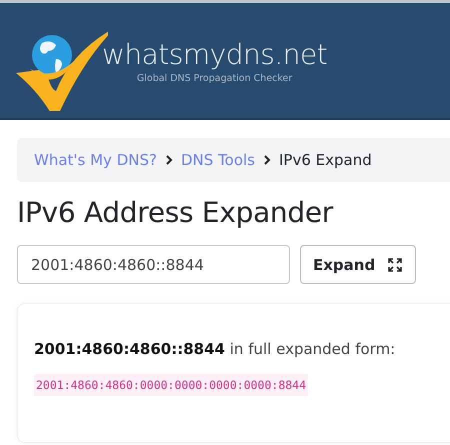  I want to click on site-tagline: Global DNS Propagation Checker, so click(214, 78).